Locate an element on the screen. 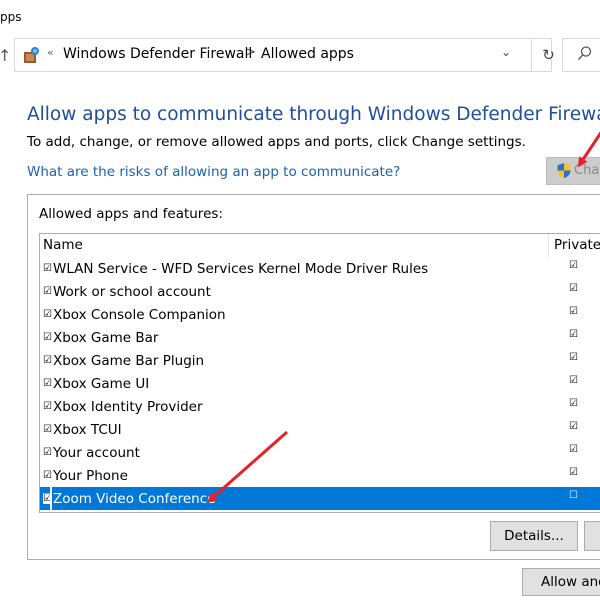  control-panel-icon is located at coordinates (31, 55).